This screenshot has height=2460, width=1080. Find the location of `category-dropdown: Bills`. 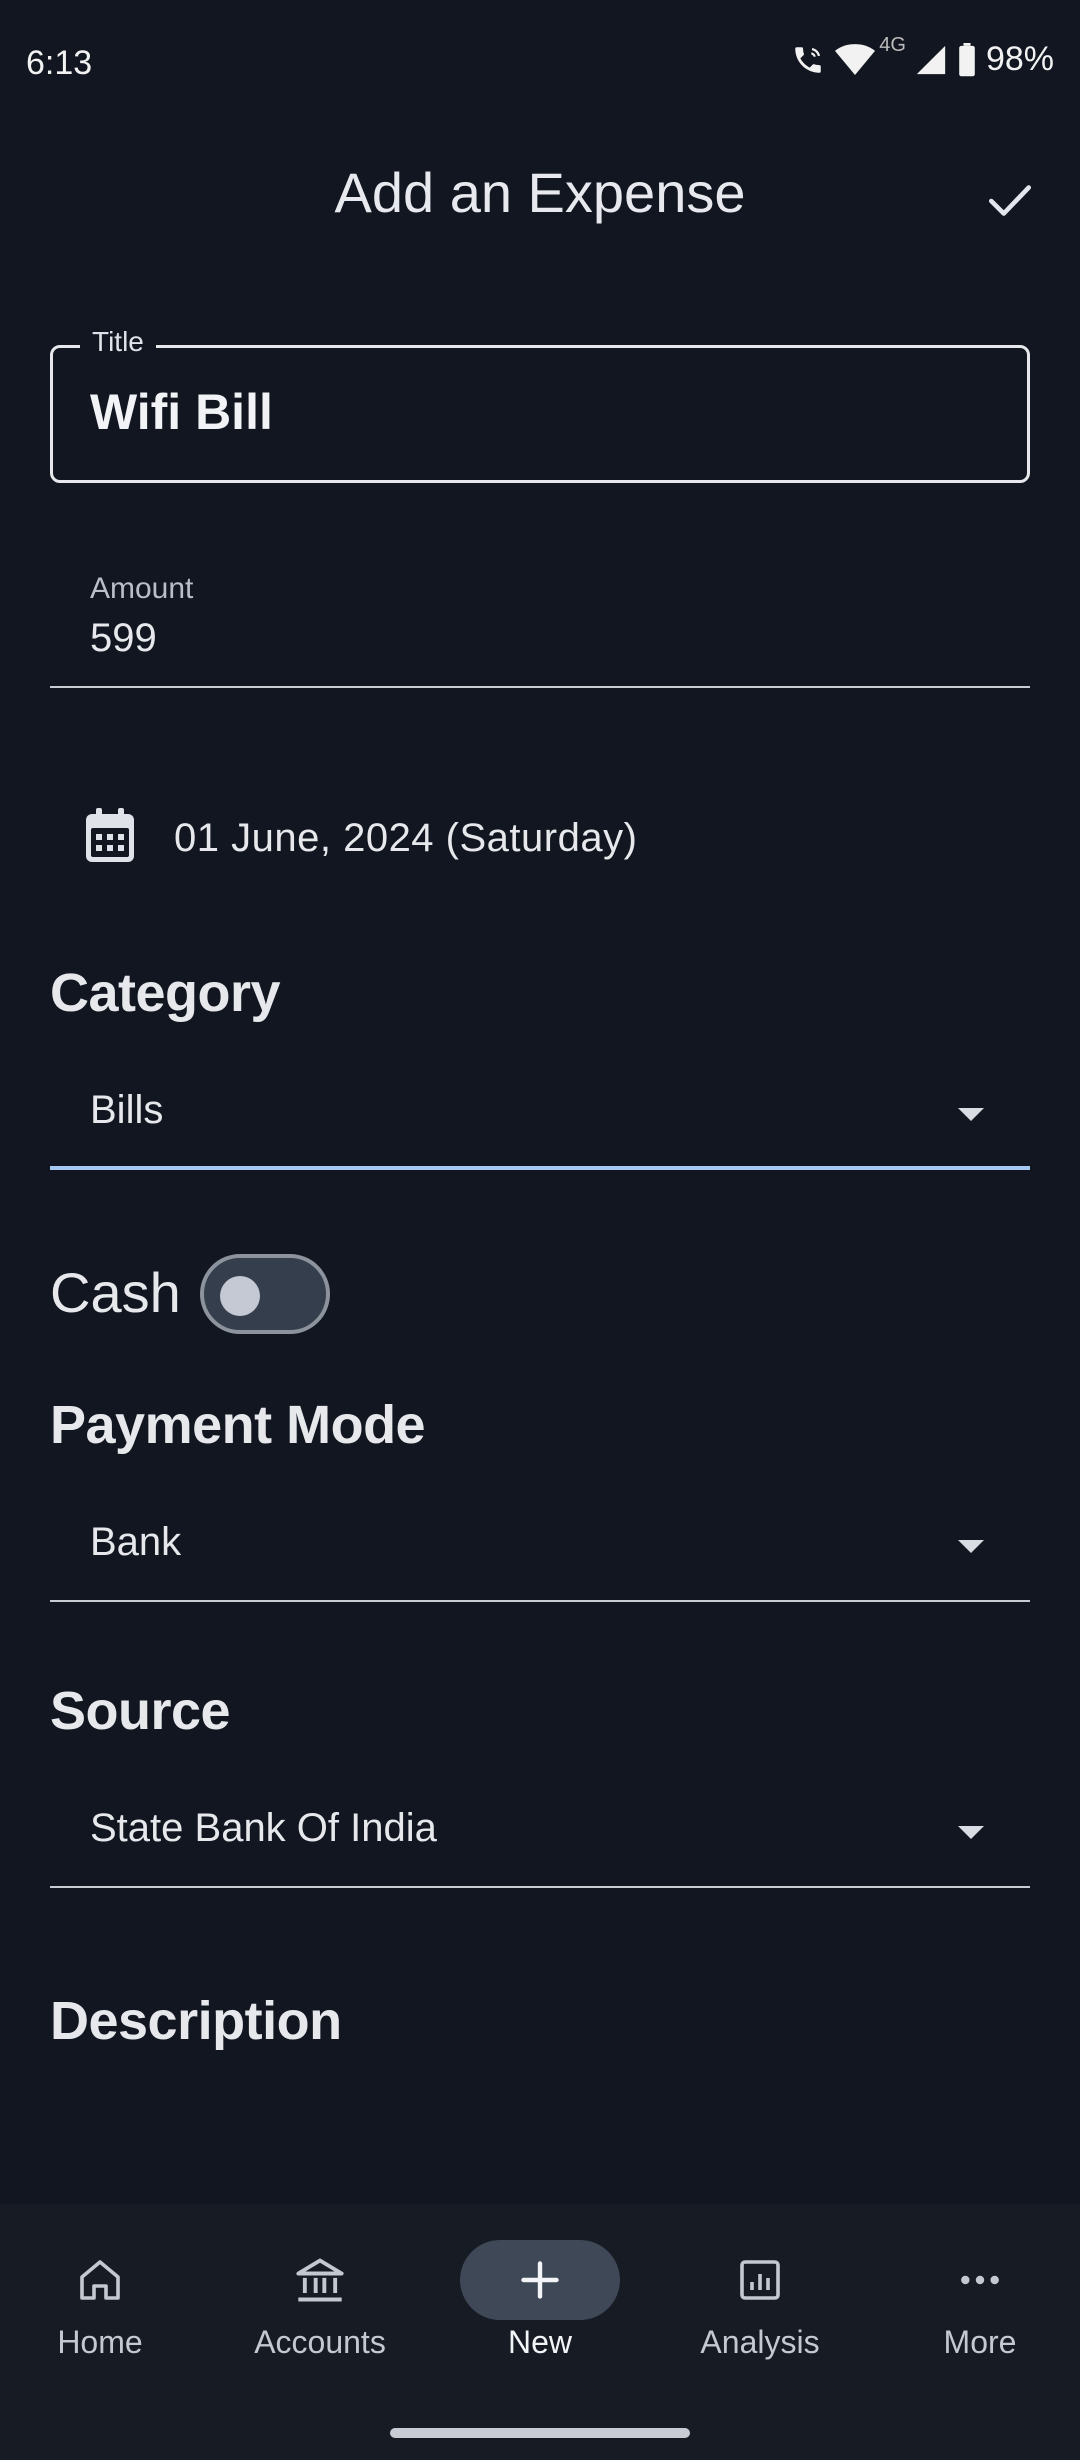

category-dropdown: Bills is located at coordinates (540, 1115).